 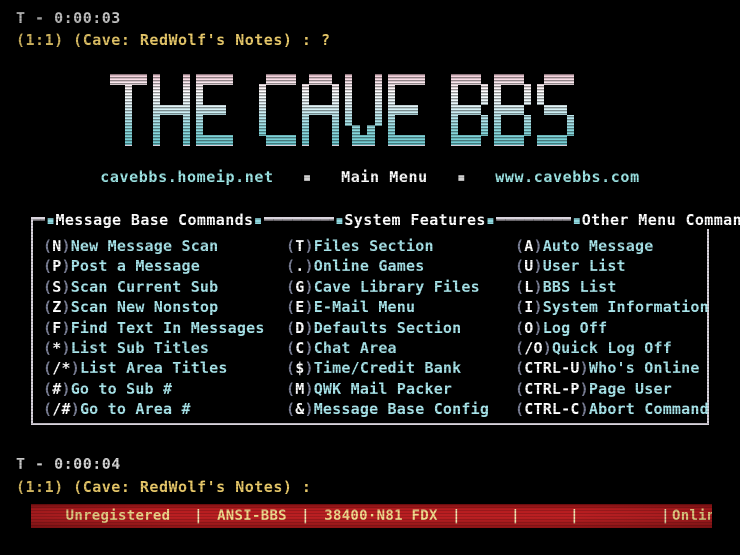 What do you see at coordinates (68, 464) in the screenshot?
I see `session-timer-bottom: T - 0:00:04` at bounding box center [68, 464].